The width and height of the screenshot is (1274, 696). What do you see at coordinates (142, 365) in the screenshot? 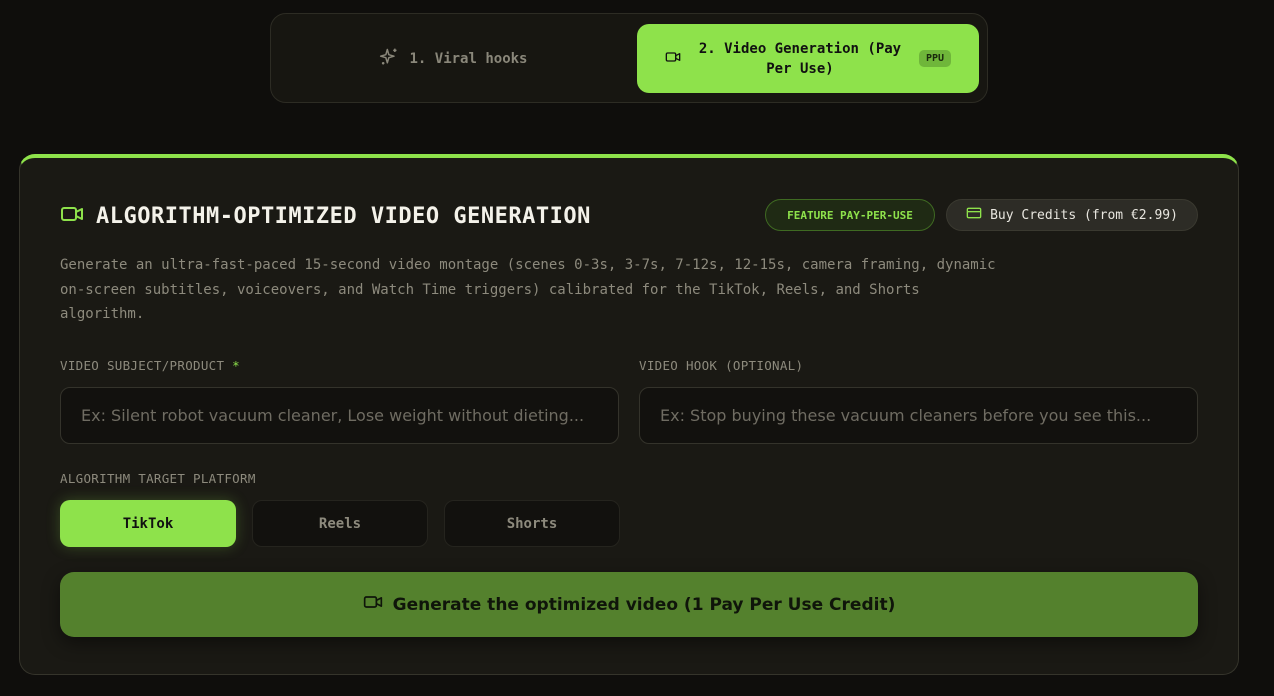
I see `subject-label-text: VIDEO SUBJECT/PRODUCT` at bounding box center [142, 365].